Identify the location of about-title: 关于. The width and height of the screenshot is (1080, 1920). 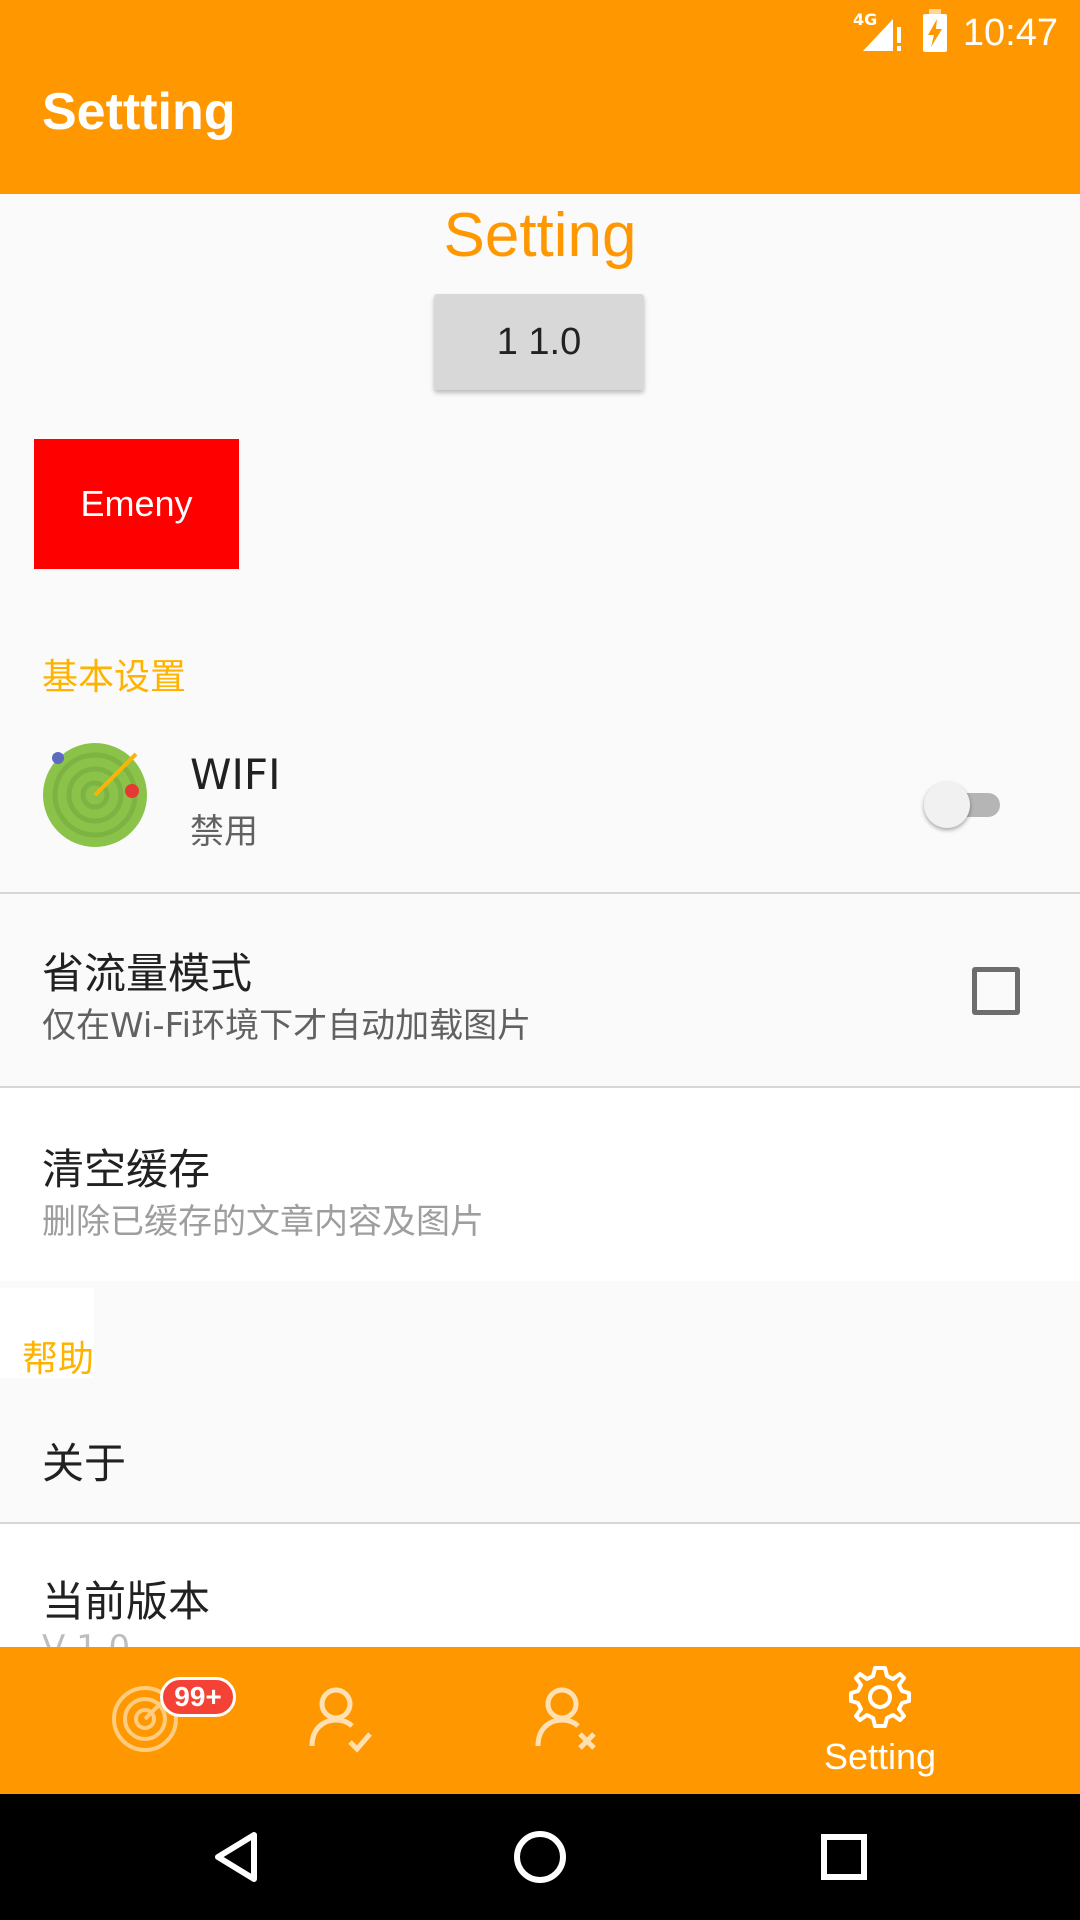
(84, 1463).